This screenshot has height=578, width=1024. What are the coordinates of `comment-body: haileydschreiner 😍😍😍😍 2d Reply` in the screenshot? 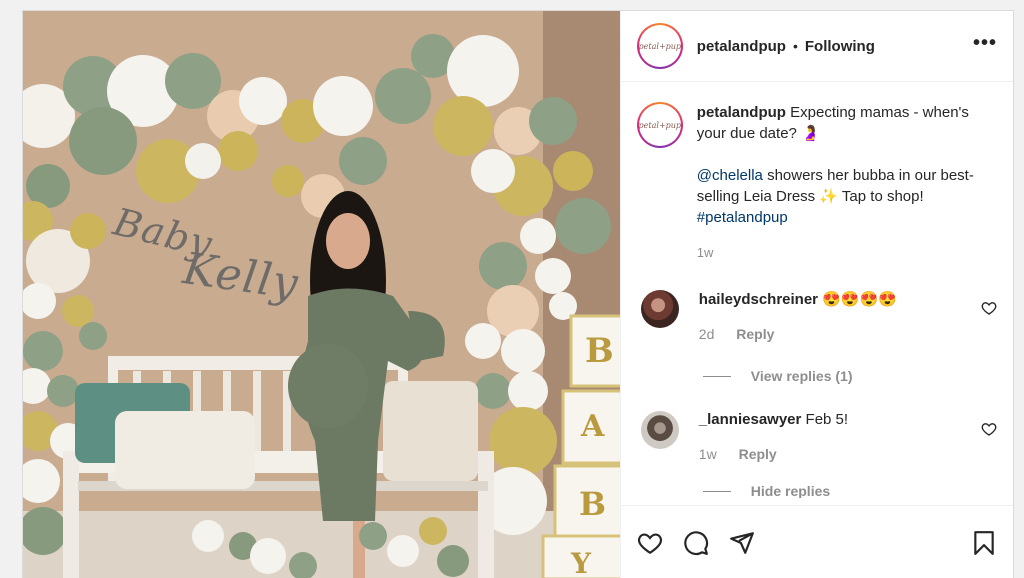 It's located at (839, 316).